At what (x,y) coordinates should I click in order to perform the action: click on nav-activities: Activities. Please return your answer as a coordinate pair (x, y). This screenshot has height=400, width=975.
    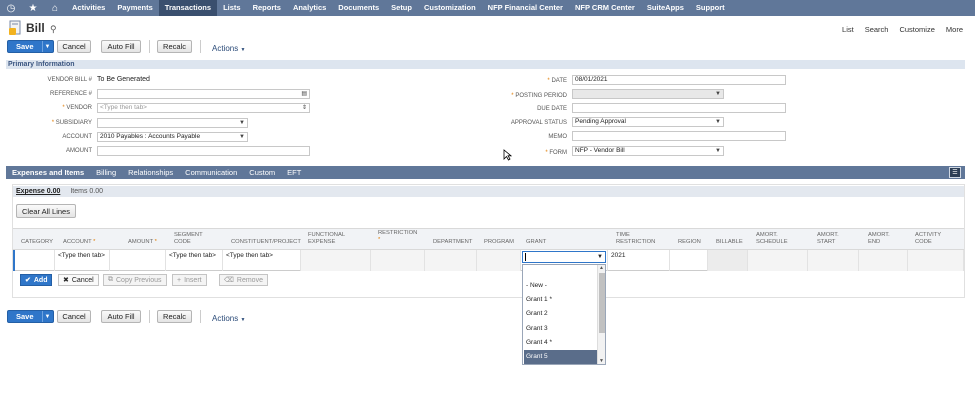
    Looking at the image, I should click on (88, 8).